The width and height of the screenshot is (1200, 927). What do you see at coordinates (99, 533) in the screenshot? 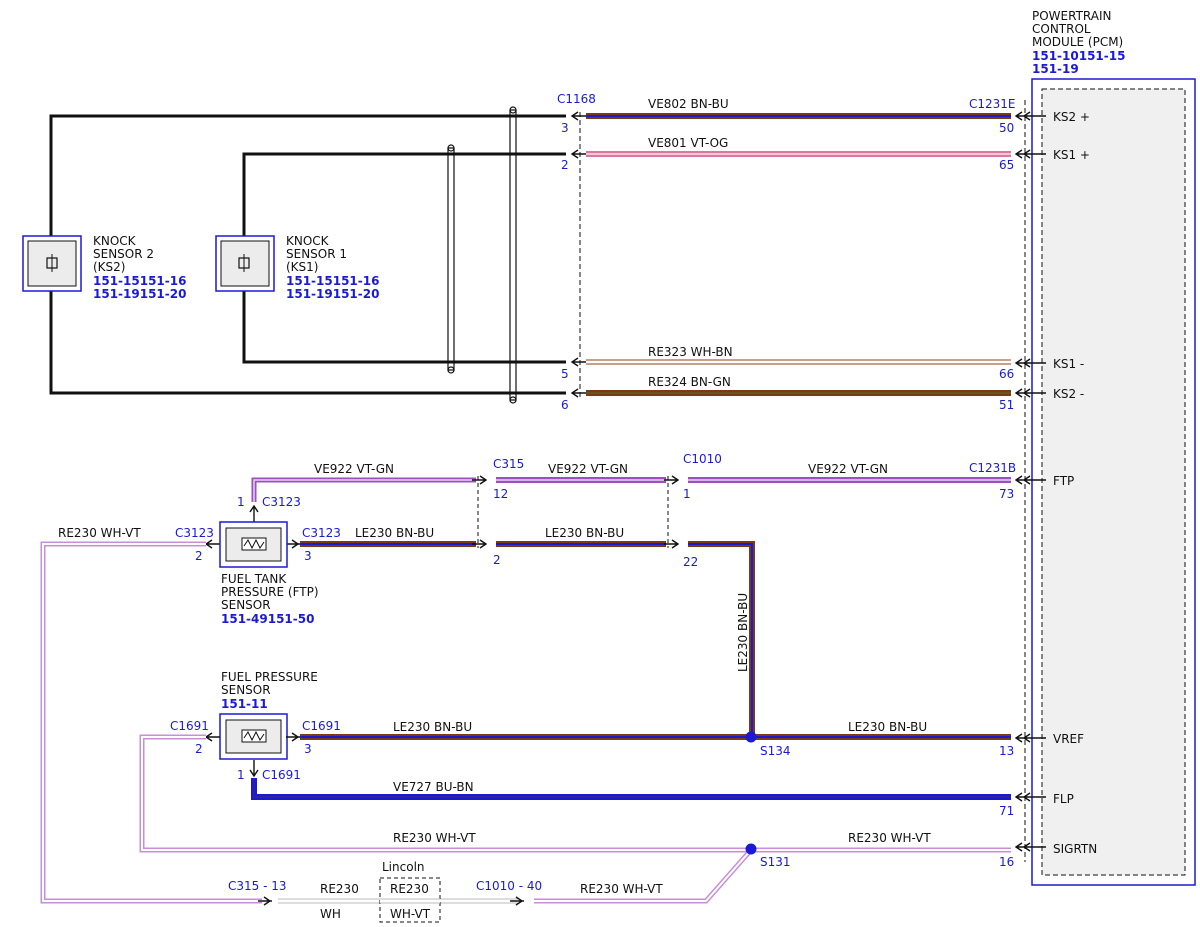
I see `wire-re230-ftp: RE230 WH-VT` at bounding box center [99, 533].